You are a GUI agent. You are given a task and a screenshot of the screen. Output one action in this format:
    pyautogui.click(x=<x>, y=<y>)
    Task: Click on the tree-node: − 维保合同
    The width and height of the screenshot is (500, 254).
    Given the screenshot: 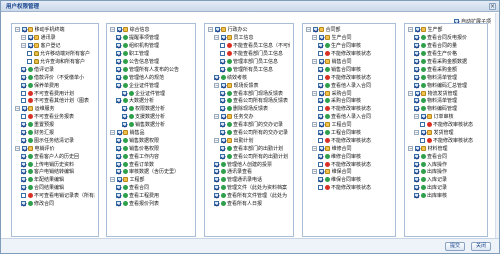 What is the action you would take?
    pyautogui.click(x=349, y=172)
    